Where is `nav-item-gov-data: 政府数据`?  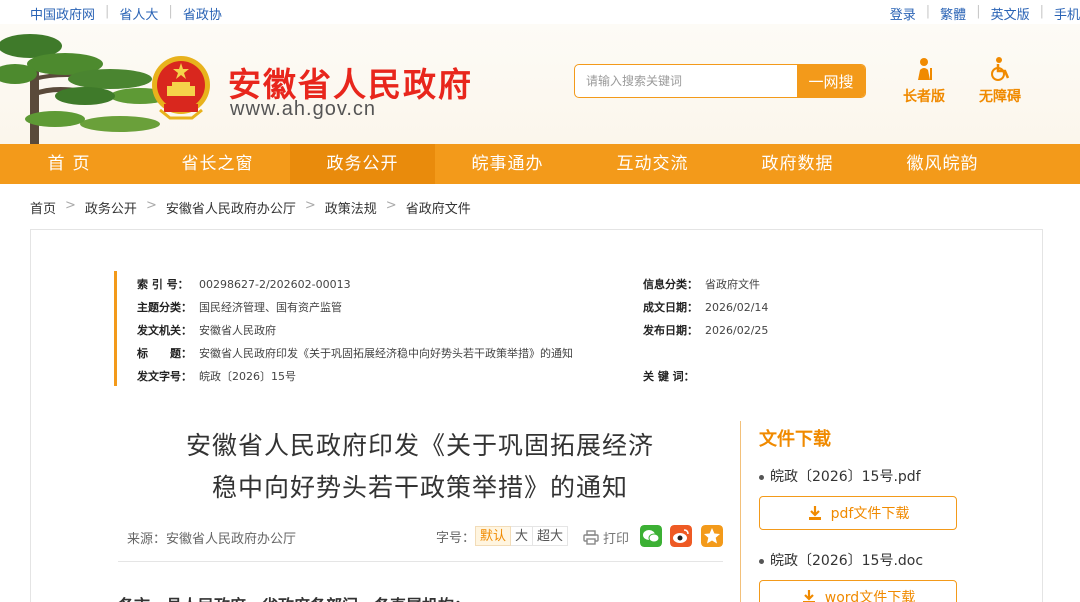 nav-item-gov-data: 政府数据 is located at coordinates (797, 164).